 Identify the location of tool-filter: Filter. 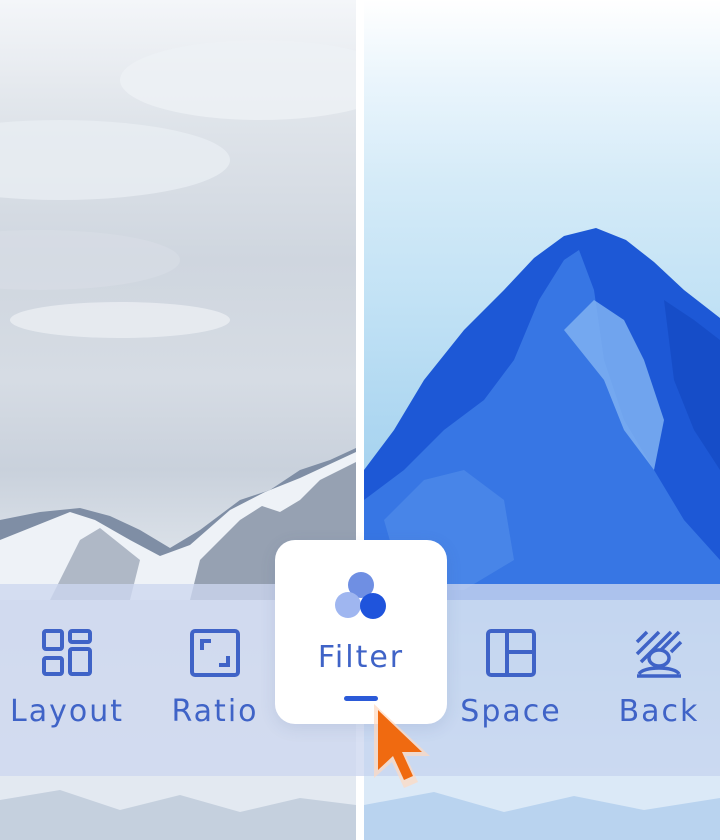
(361, 632).